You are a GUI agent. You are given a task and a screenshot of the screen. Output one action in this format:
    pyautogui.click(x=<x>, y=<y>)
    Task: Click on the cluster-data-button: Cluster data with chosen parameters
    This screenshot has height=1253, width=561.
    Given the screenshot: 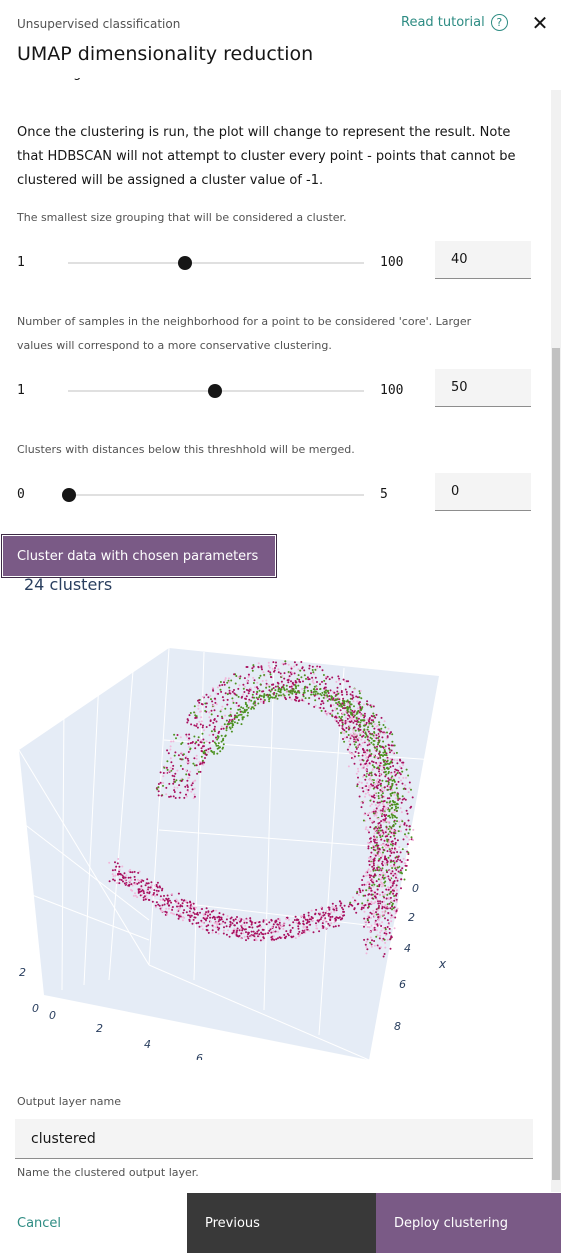 What is the action you would take?
    pyautogui.click(x=139, y=556)
    